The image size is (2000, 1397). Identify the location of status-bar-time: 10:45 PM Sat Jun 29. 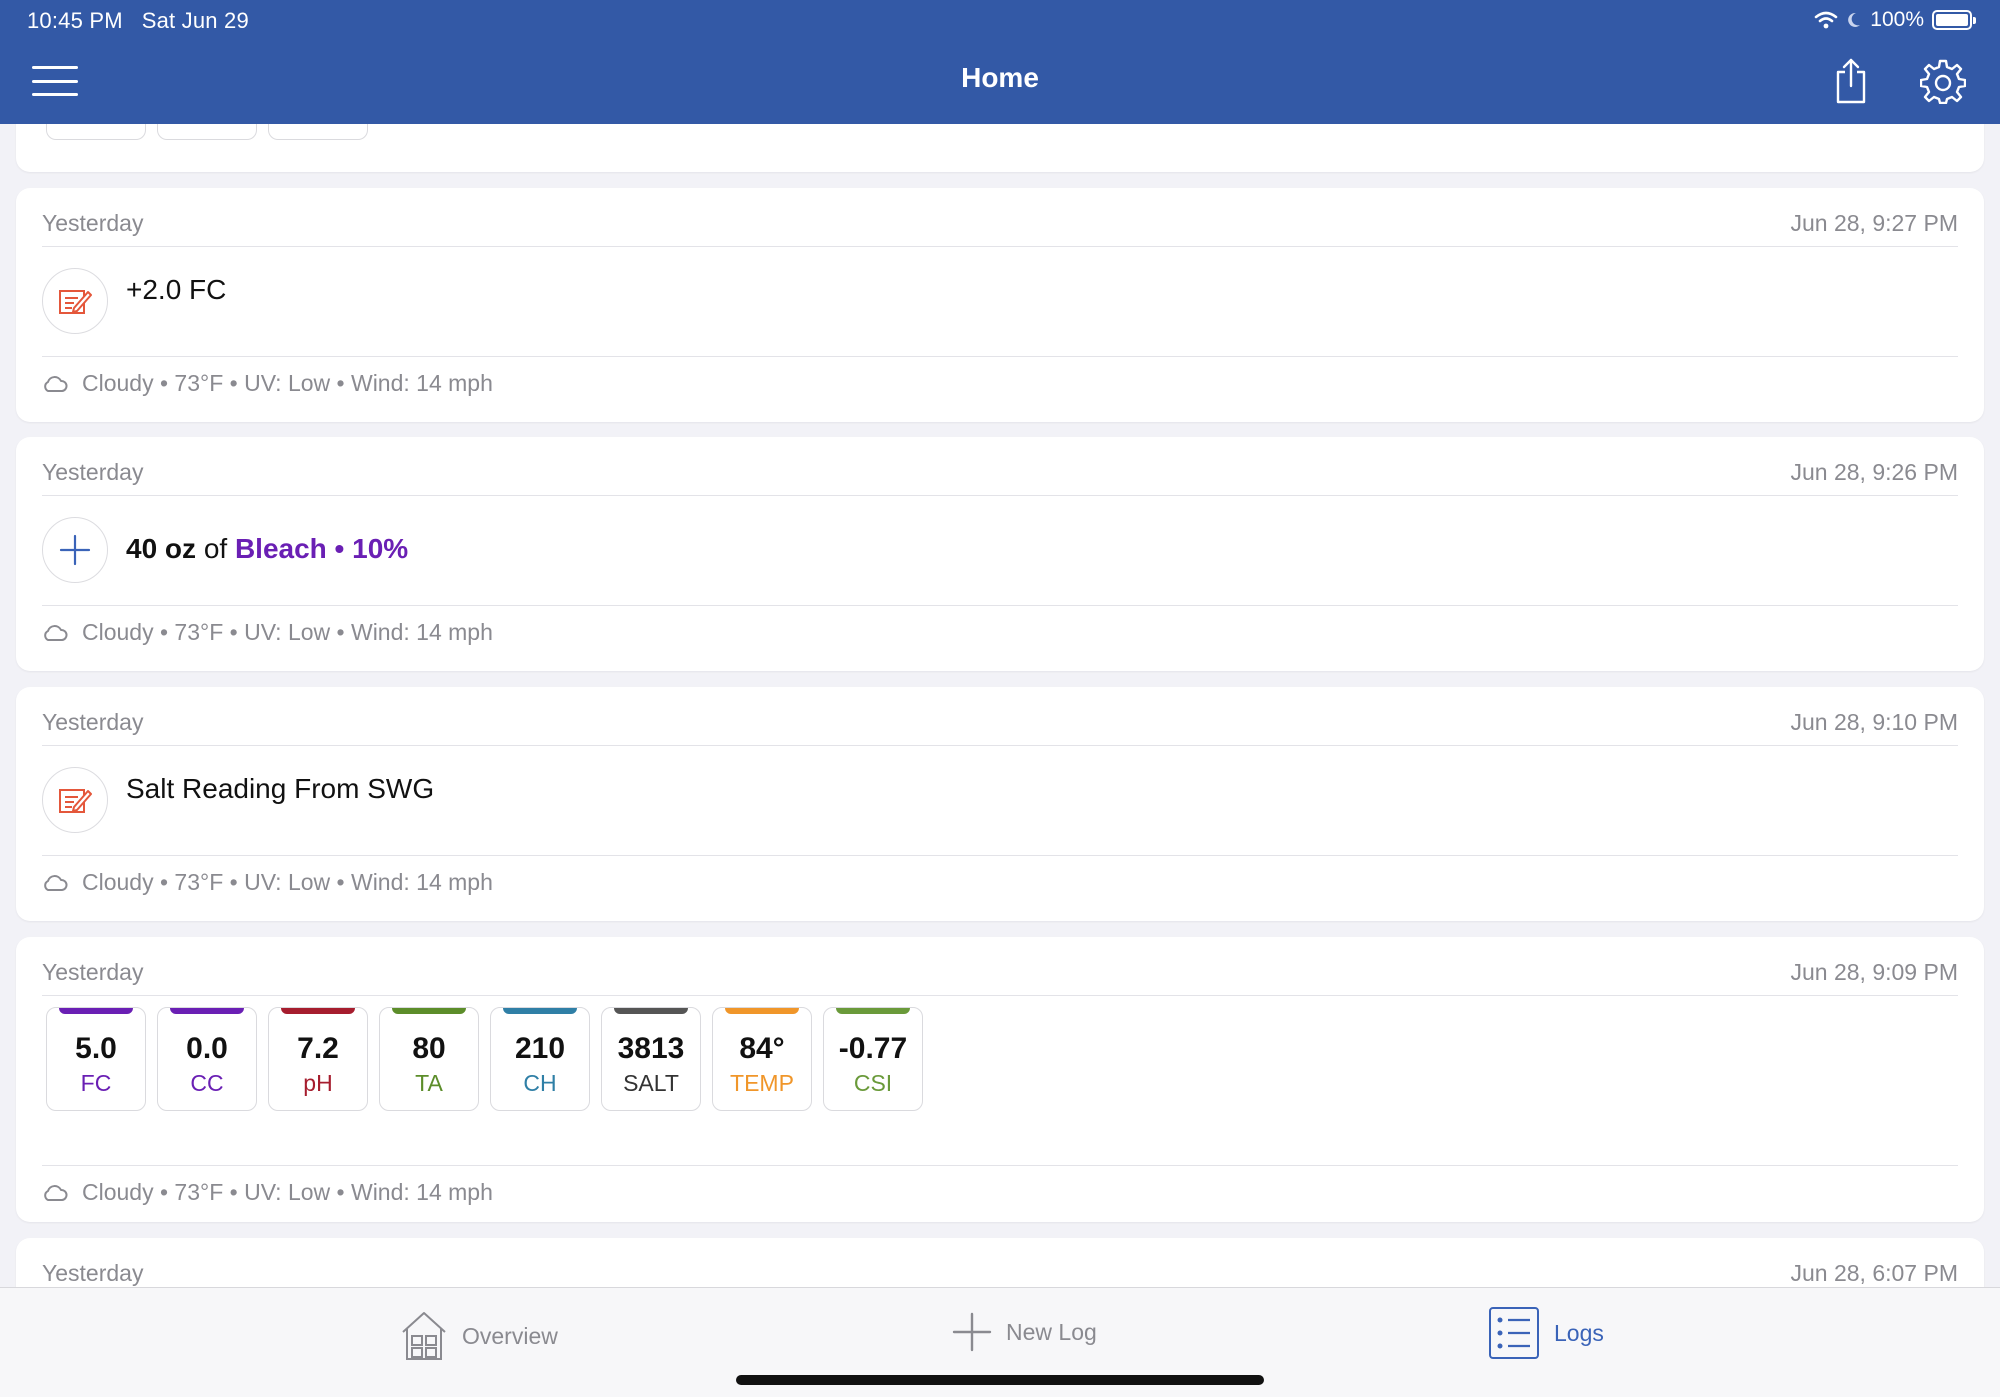
(138, 21).